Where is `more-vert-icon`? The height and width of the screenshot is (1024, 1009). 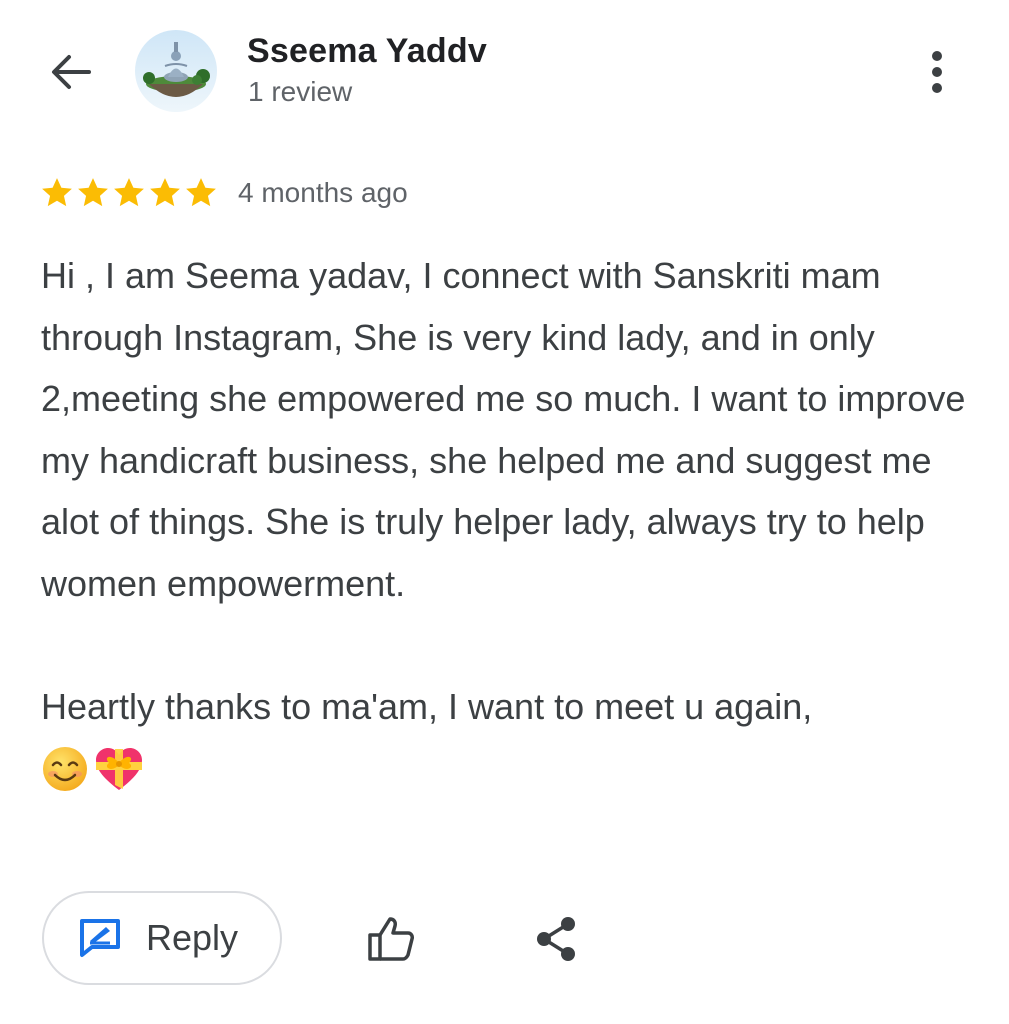 more-vert-icon is located at coordinates (937, 72).